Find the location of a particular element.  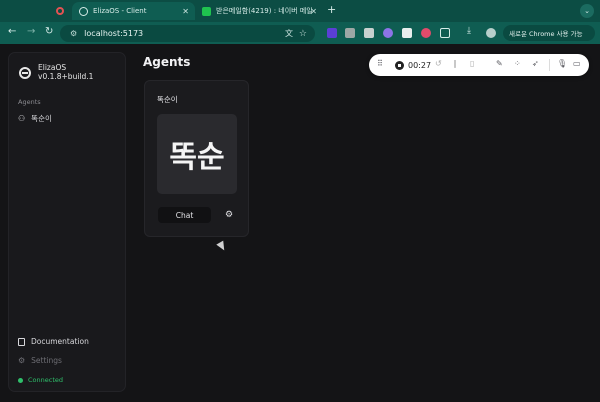

page-title: Agents is located at coordinates (167, 62).